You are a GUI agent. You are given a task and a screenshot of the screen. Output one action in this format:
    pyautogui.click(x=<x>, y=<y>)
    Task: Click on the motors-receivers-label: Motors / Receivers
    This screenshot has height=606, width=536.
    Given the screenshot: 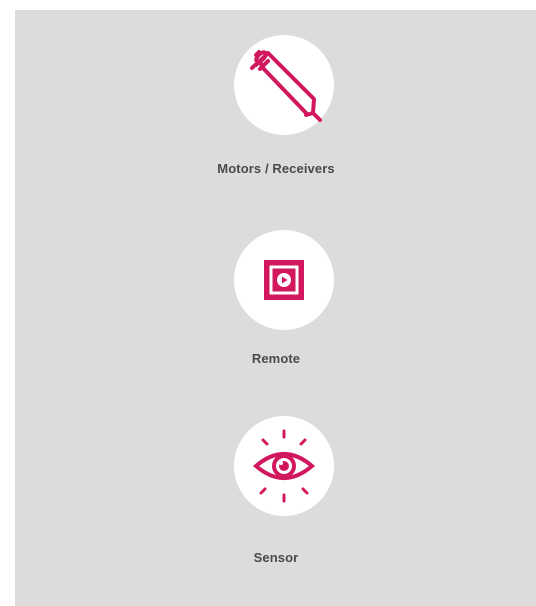 What is the action you would take?
    pyautogui.click(x=276, y=168)
    